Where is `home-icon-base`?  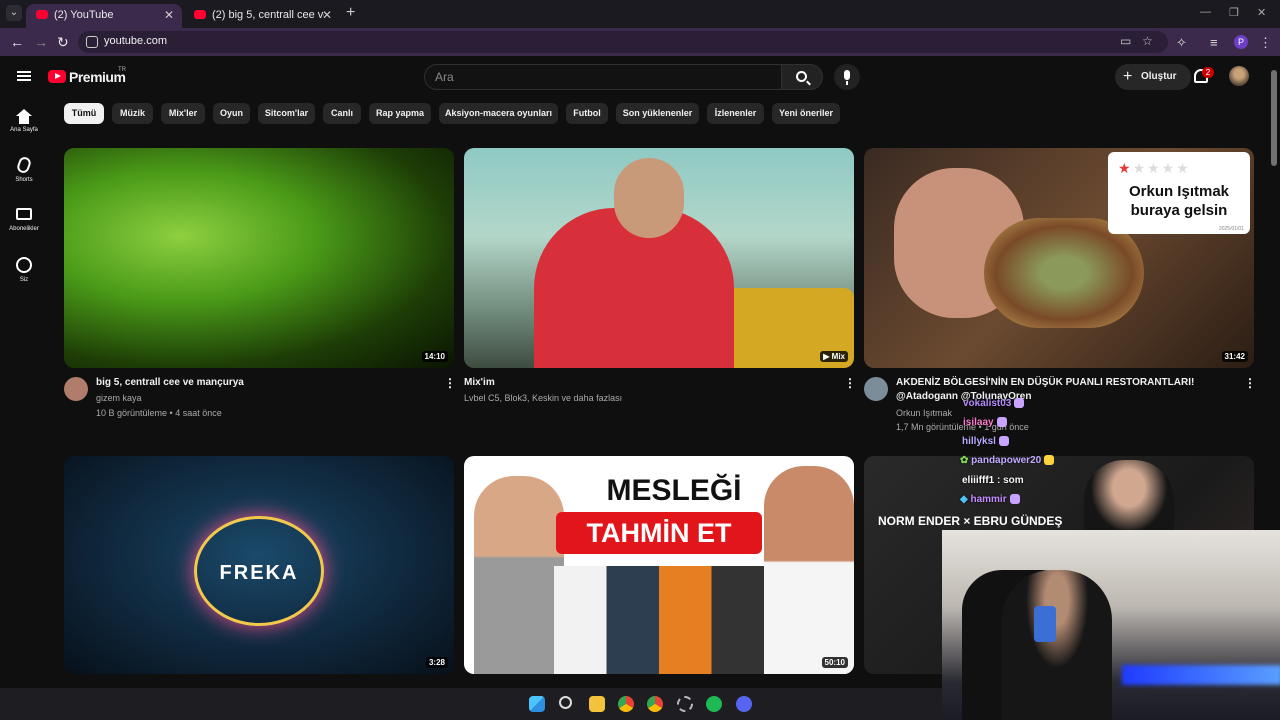 home-icon-base is located at coordinates (24, 120).